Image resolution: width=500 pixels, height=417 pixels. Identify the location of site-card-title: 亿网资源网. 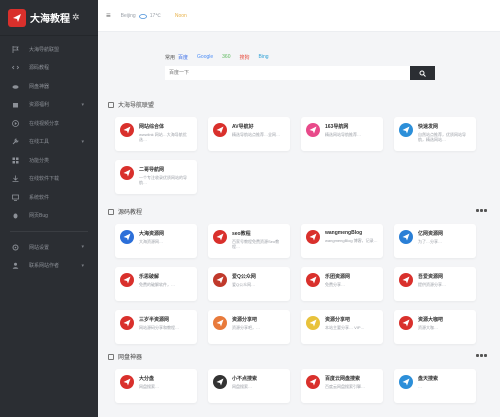
(431, 234).